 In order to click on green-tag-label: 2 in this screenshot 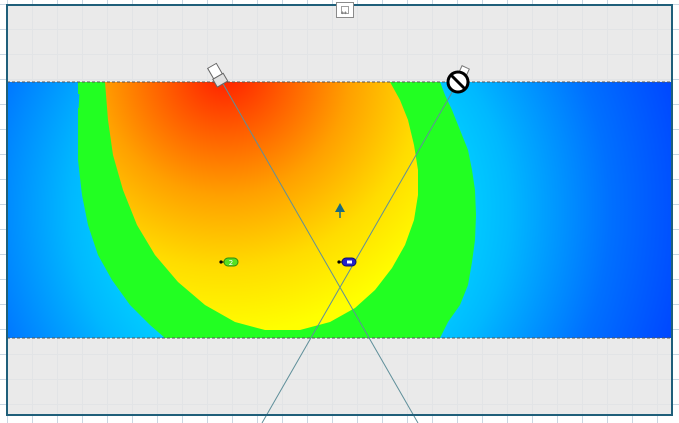, I will do `click(231, 263)`.